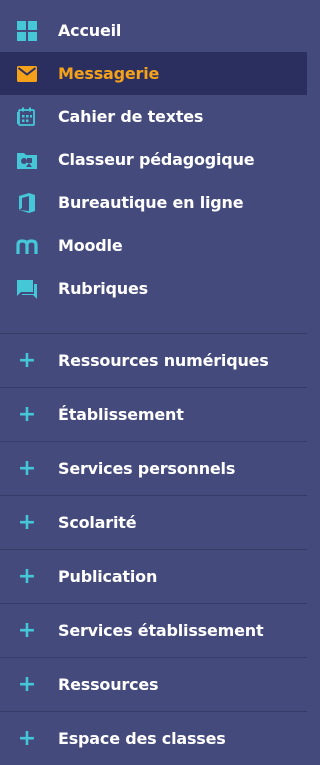  I want to click on section-publication: + Publication, so click(153, 576).